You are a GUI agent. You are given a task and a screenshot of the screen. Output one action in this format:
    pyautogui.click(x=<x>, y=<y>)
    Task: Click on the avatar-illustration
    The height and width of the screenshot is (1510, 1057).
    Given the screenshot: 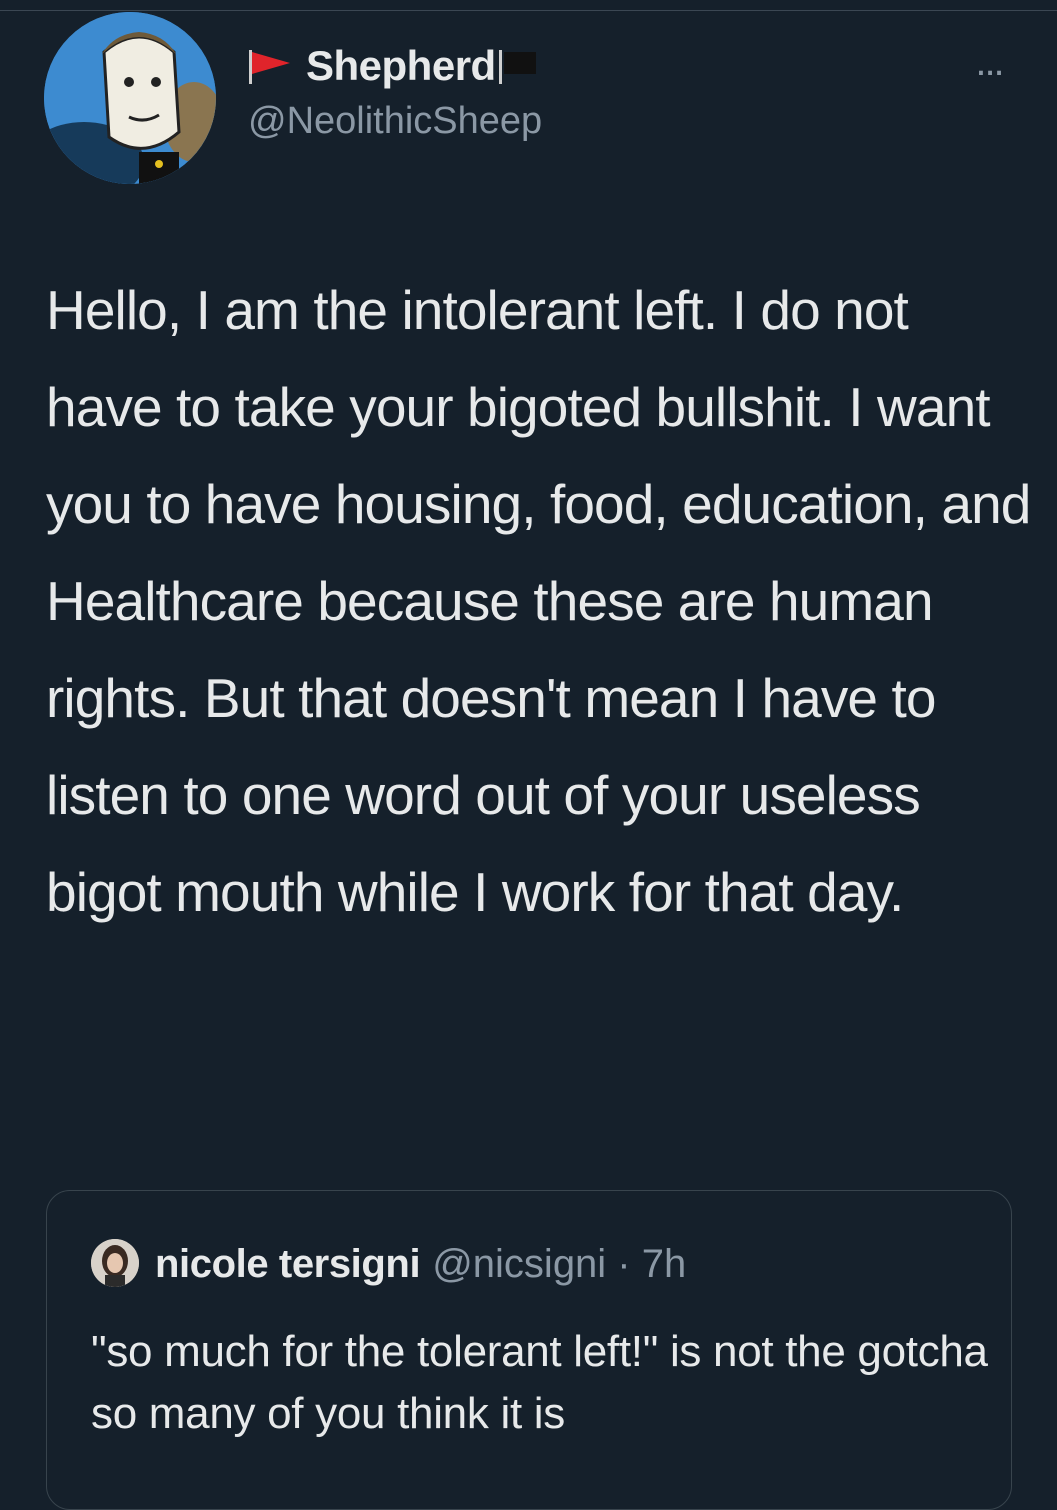 What is the action you would take?
    pyautogui.click(x=130, y=98)
    